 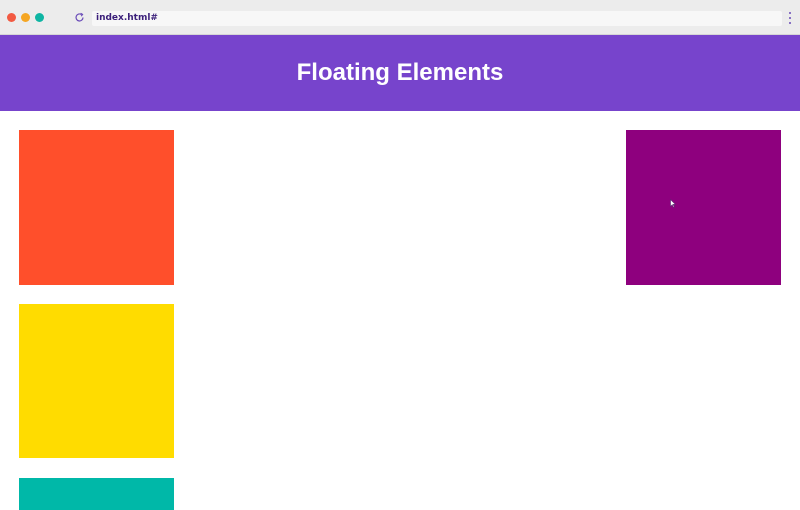 I want to click on minimize-window-button, so click(x=25, y=17).